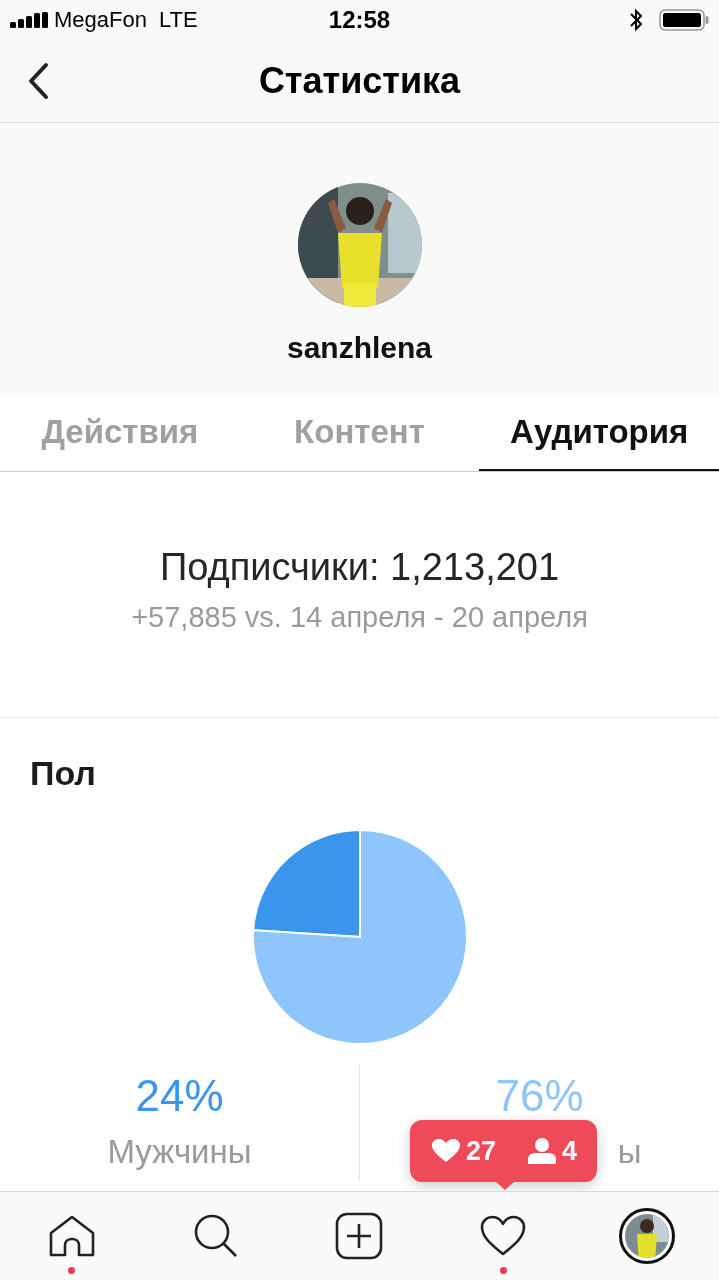 The height and width of the screenshot is (1280, 719). Describe the element at coordinates (539, 1096) in the screenshot. I see `percentage: 76%` at that location.